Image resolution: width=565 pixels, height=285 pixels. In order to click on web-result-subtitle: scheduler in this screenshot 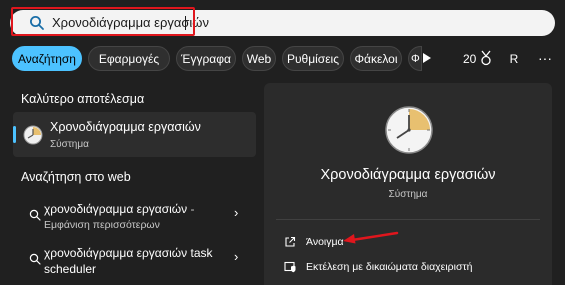, I will do `click(70, 269)`.